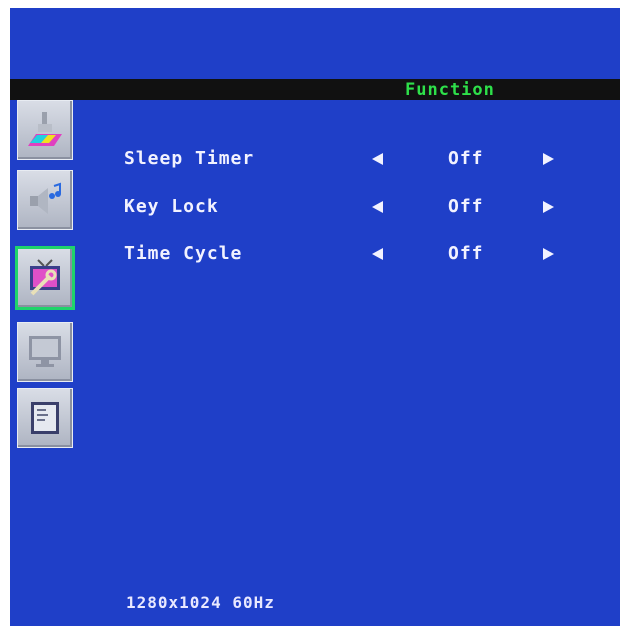 The height and width of the screenshot is (630, 630). What do you see at coordinates (315, 89) in the screenshot?
I see `title-bar: Function` at bounding box center [315, 89].